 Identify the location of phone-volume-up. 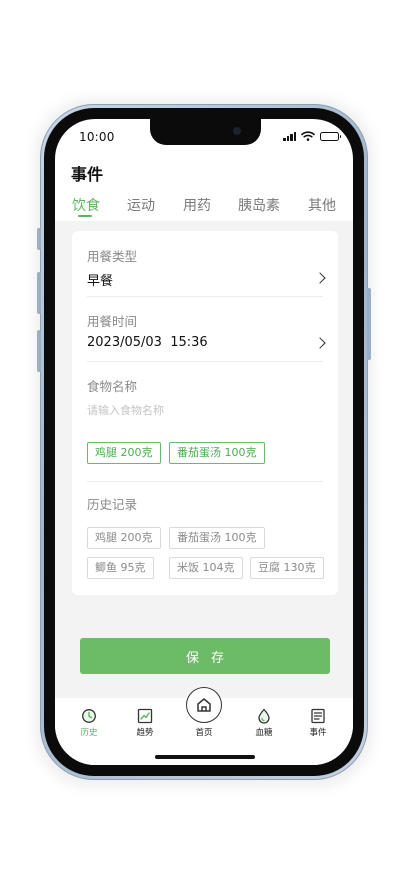
(39, 293).